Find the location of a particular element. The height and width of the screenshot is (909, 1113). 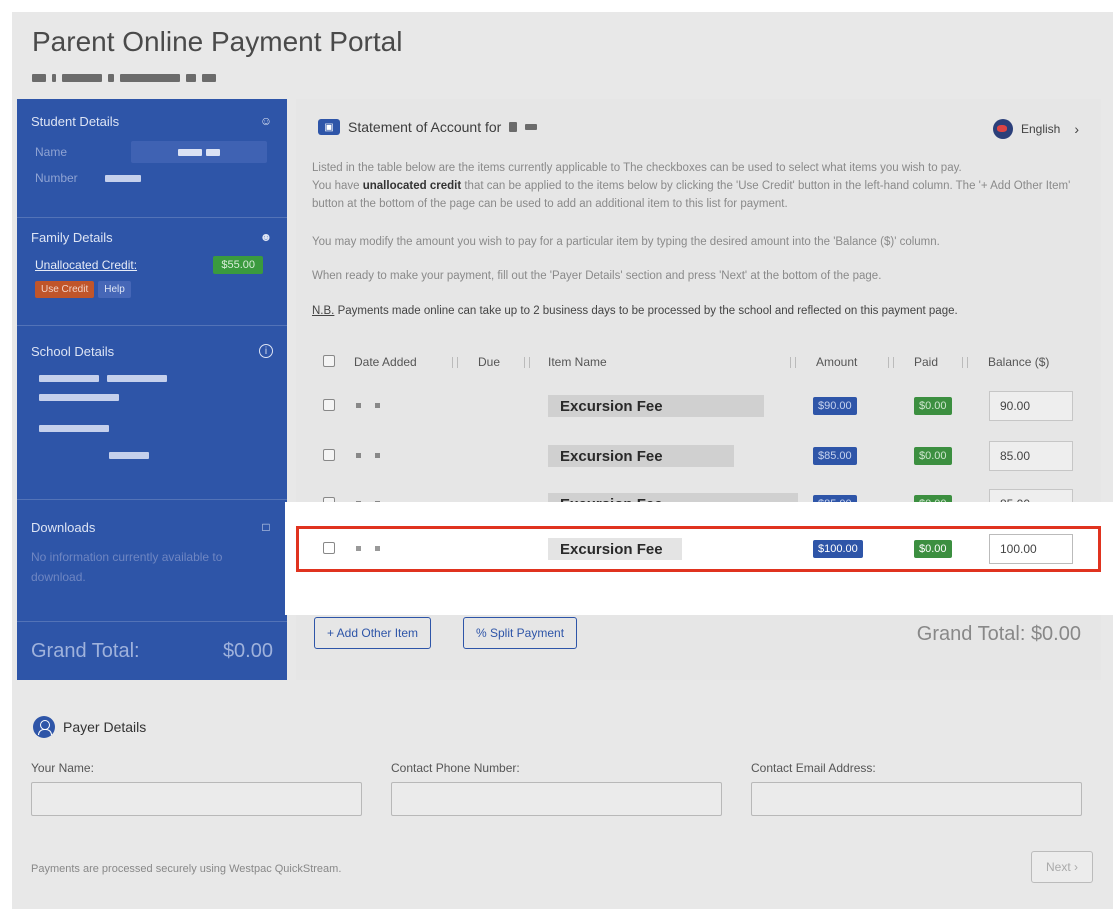

amount-badge: $85.00 is located at coordinates (835, 456).